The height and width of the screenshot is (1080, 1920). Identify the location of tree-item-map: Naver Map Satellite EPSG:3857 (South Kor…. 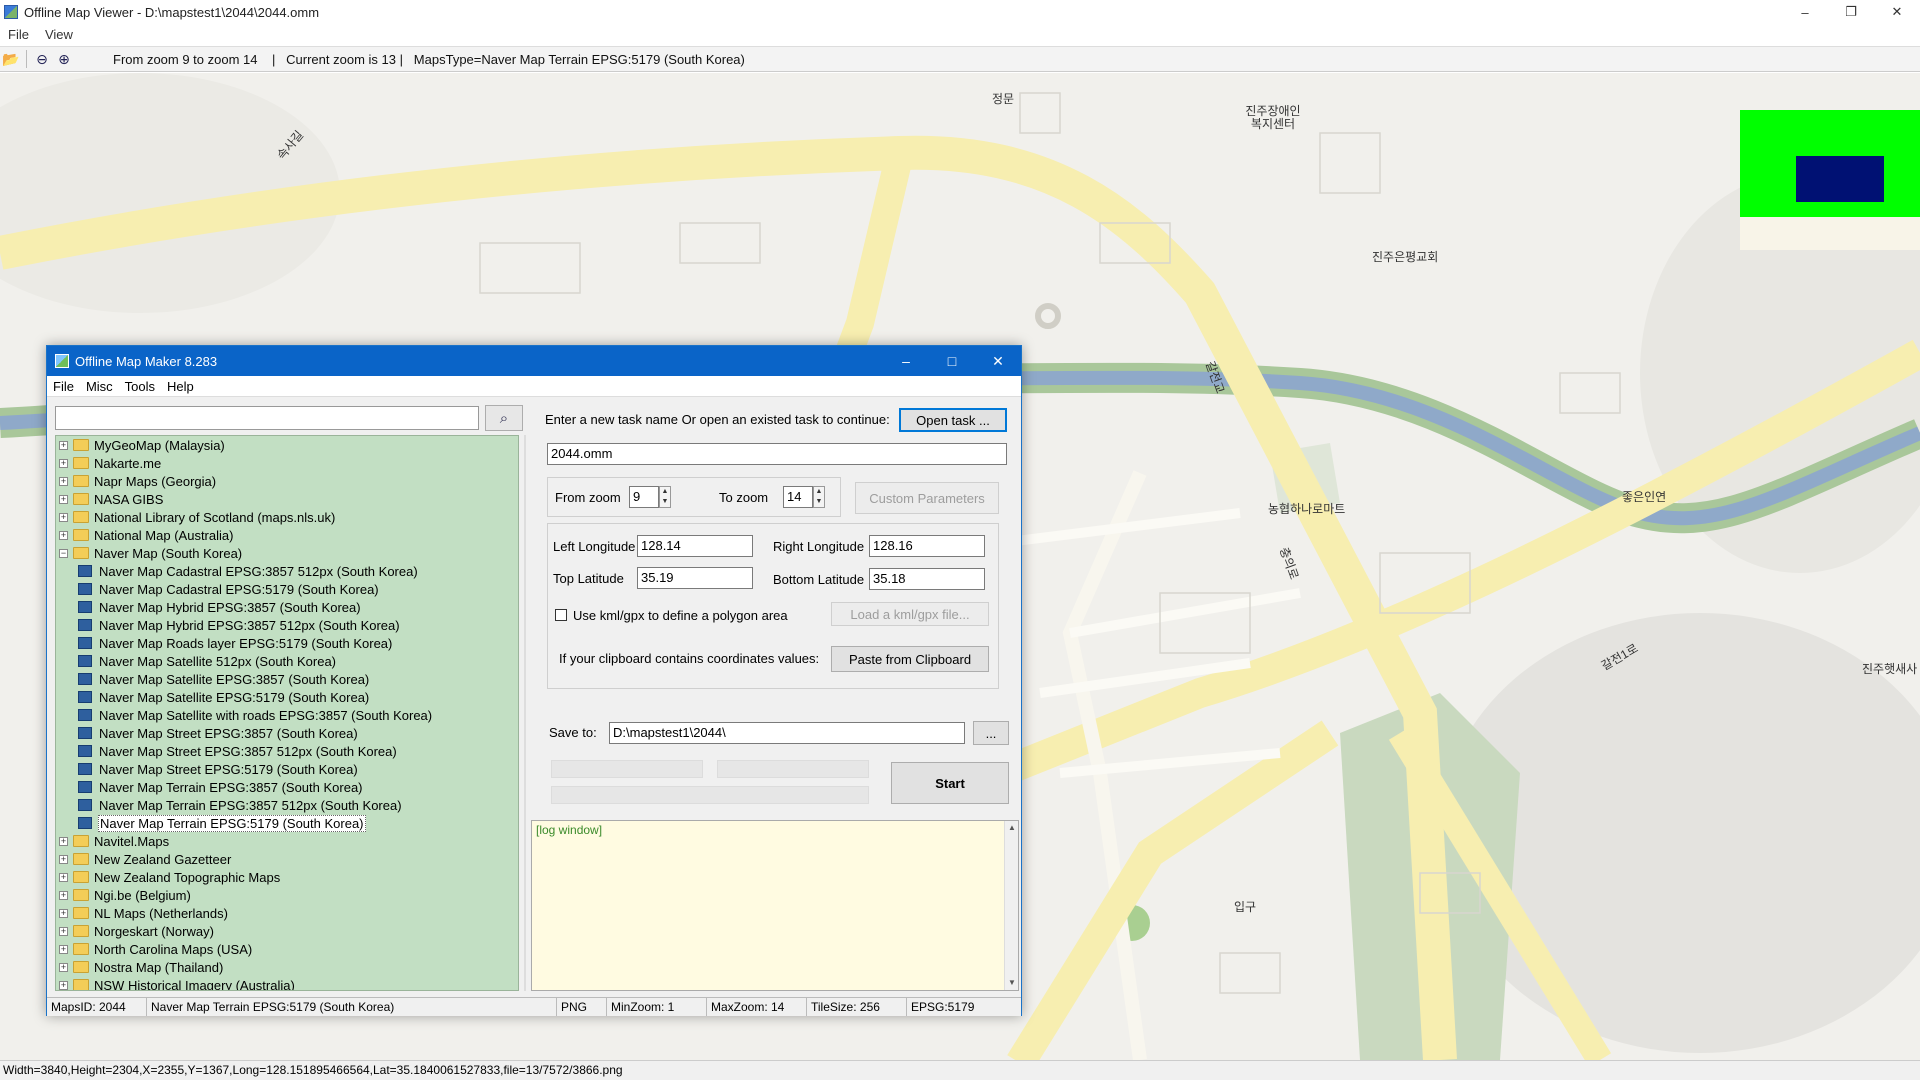
(287, 679).